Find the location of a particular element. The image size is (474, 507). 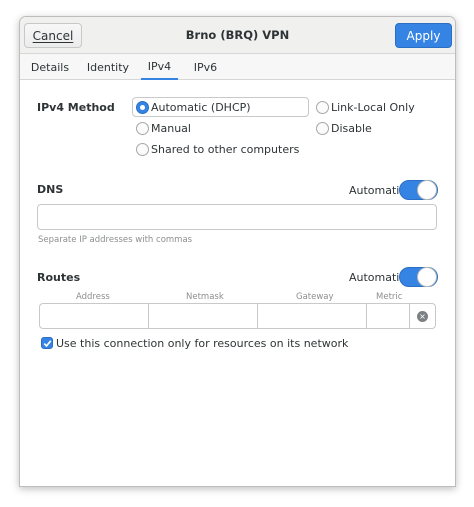

routes-label: Routes is located at coordinates (59, 277).